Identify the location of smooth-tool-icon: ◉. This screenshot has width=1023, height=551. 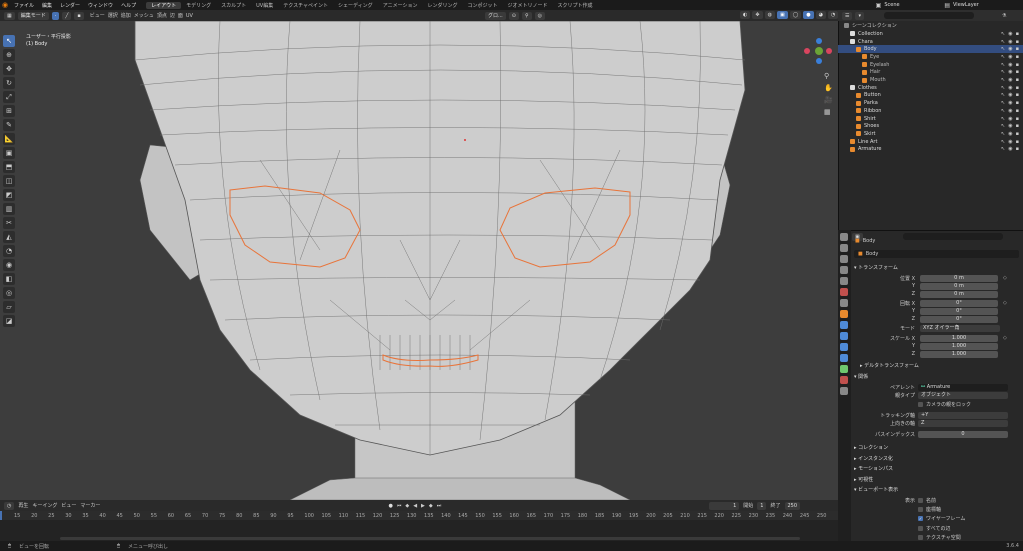
(9, 265).